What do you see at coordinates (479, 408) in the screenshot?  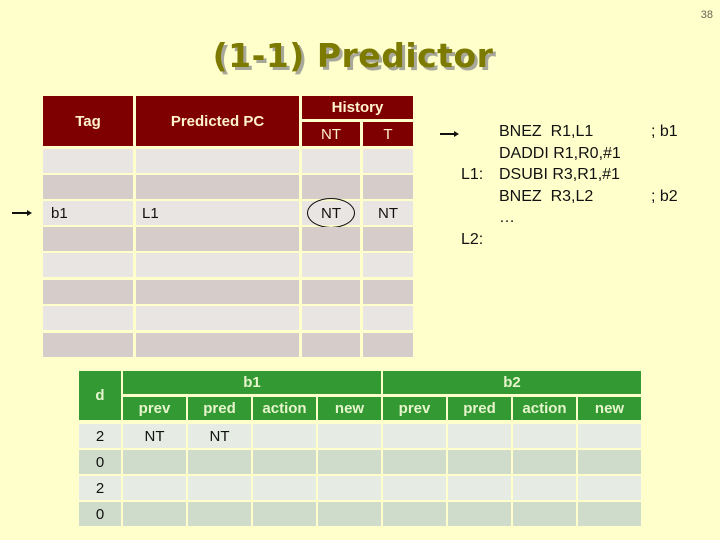 I see `header-b2-pred: pred` at bounding box center [479, 408].